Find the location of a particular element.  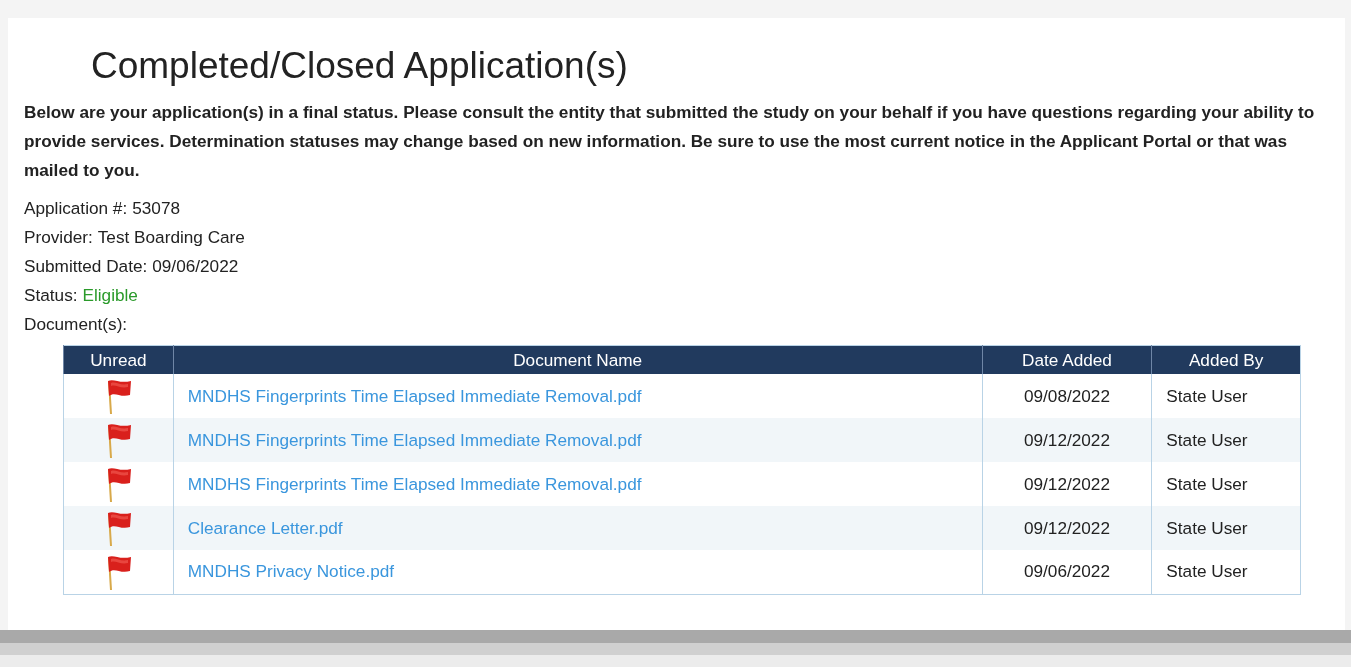

column-header: Unread is located at coordinates (118, 359).